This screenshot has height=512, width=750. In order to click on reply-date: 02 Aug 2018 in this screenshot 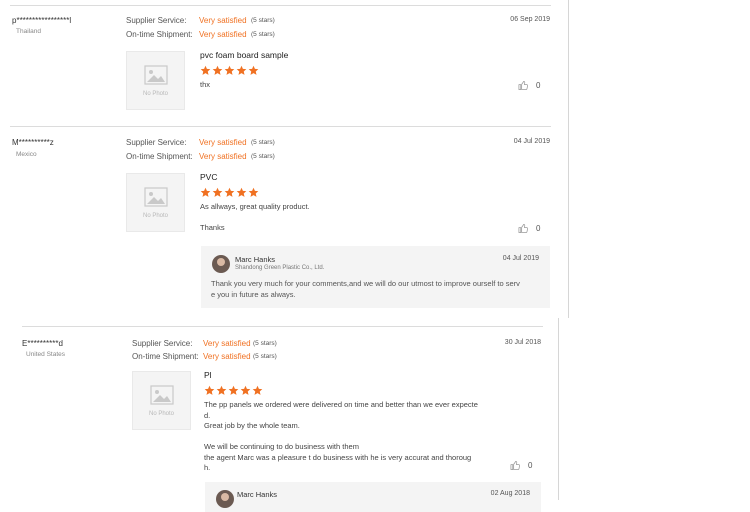, I will do `click(510, 493)`.